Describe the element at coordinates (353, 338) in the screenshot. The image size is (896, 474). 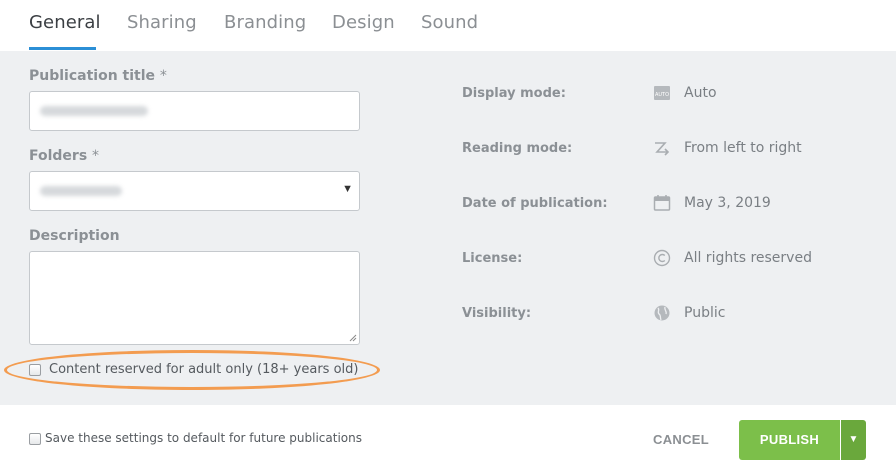
I see `resize-handle-icon` at that location.